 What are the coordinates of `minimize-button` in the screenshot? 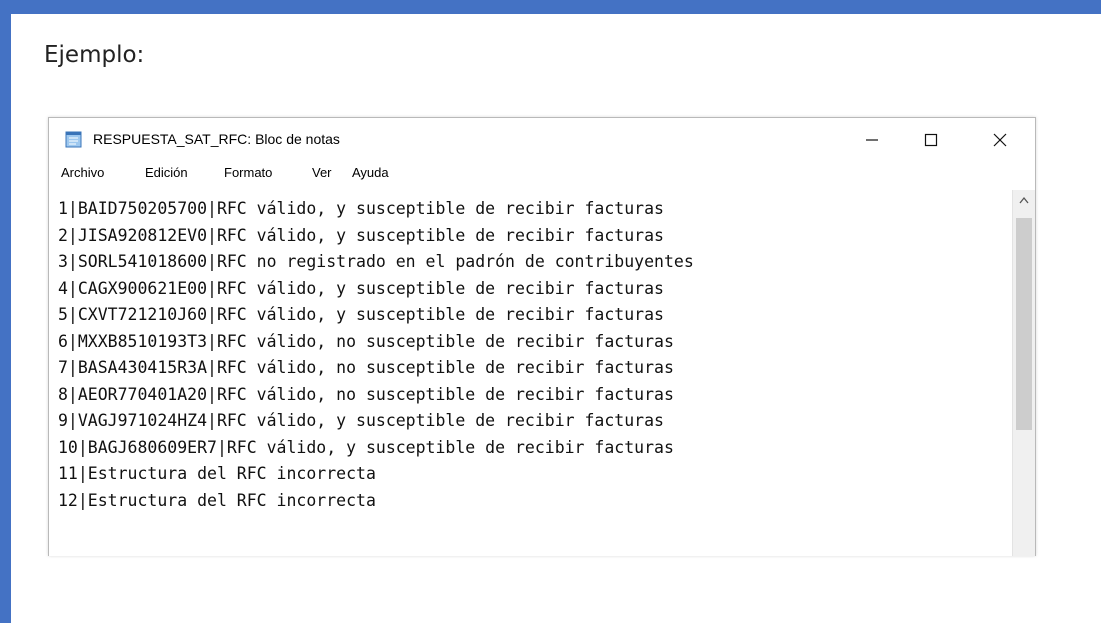 It's located at (872, 140).